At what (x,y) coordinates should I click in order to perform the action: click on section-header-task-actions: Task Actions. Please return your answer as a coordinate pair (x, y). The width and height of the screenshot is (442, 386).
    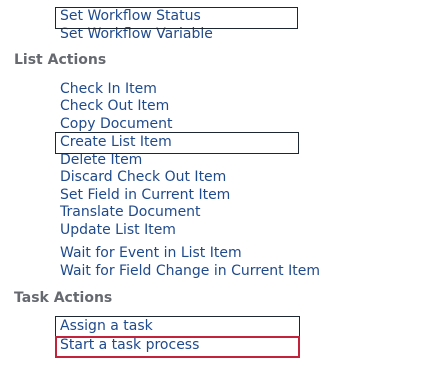
    Looking at the image, I should click on (63, 298).